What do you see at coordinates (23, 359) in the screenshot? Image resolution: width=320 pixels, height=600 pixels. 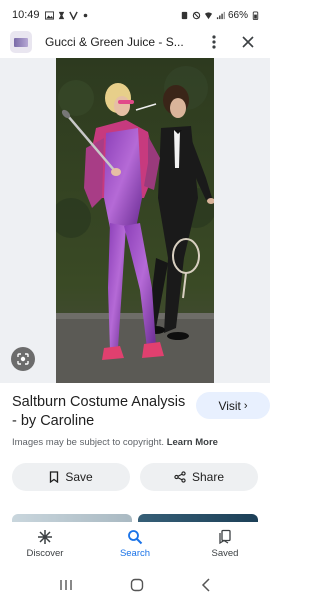 I see `google-lens-icon` at bounding box center [23, 359].